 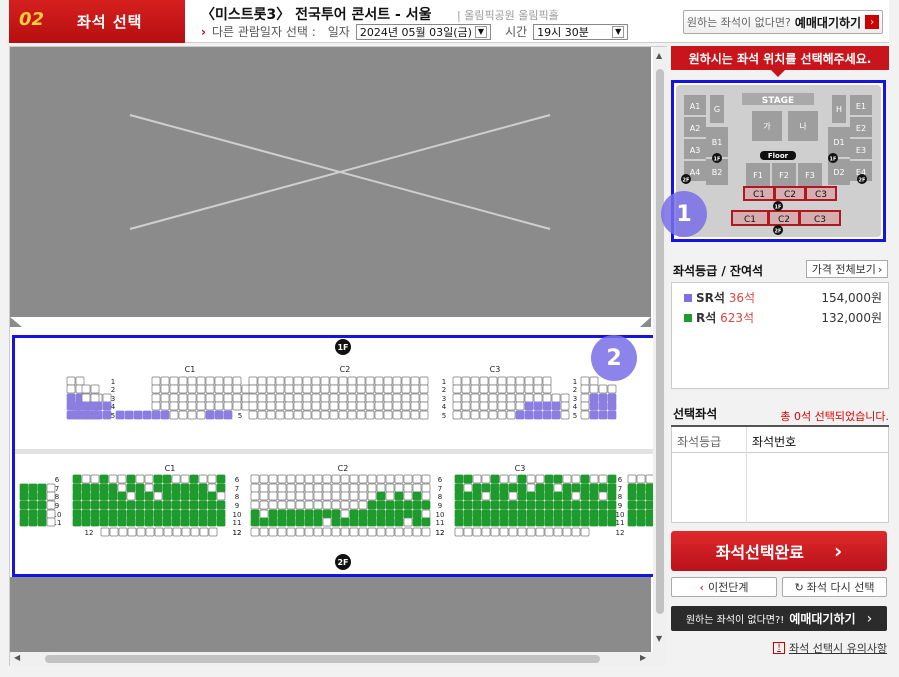 What do you see at coordinates (834, 587) in the screenshot?
I see `reselect-button: ↻ 좌석 다시 선택` at bounding box center [834, 587].